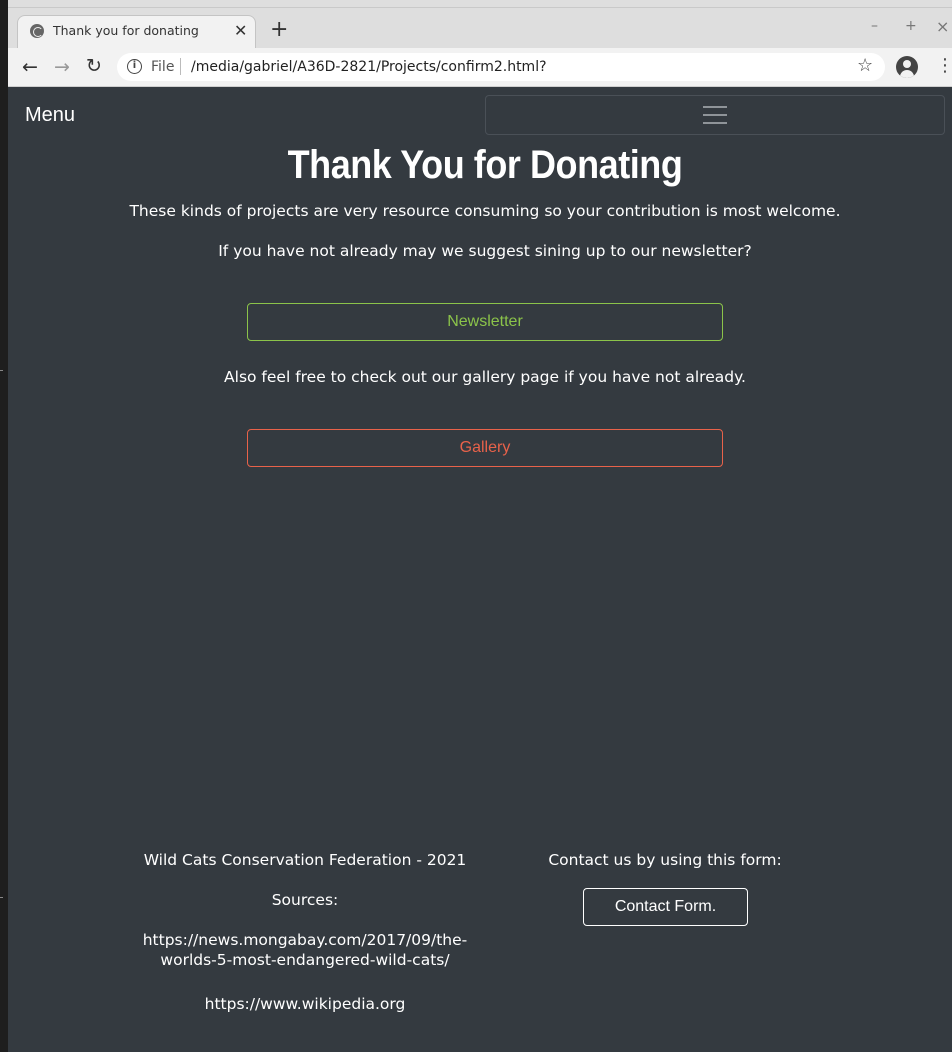 The width and height of the screenshot is (952, 1052). What do you see at coordinates (126, 30) in the screenshot?
I see `tab-title: Thank you for donating` at bounding box center [126, 30].